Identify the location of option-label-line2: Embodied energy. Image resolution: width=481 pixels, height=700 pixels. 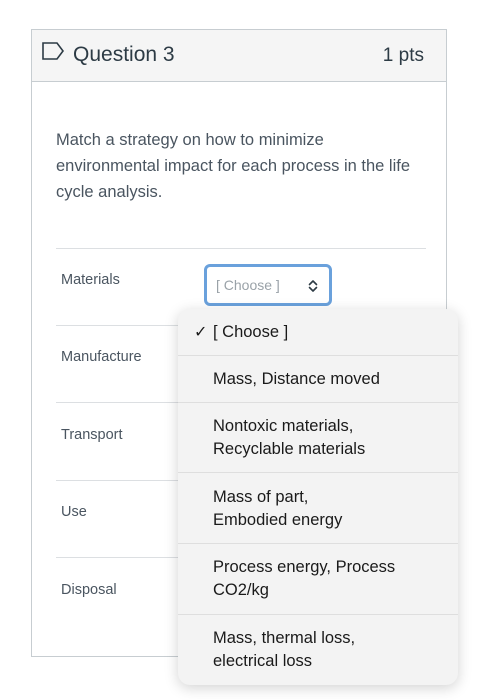
(278, 520).